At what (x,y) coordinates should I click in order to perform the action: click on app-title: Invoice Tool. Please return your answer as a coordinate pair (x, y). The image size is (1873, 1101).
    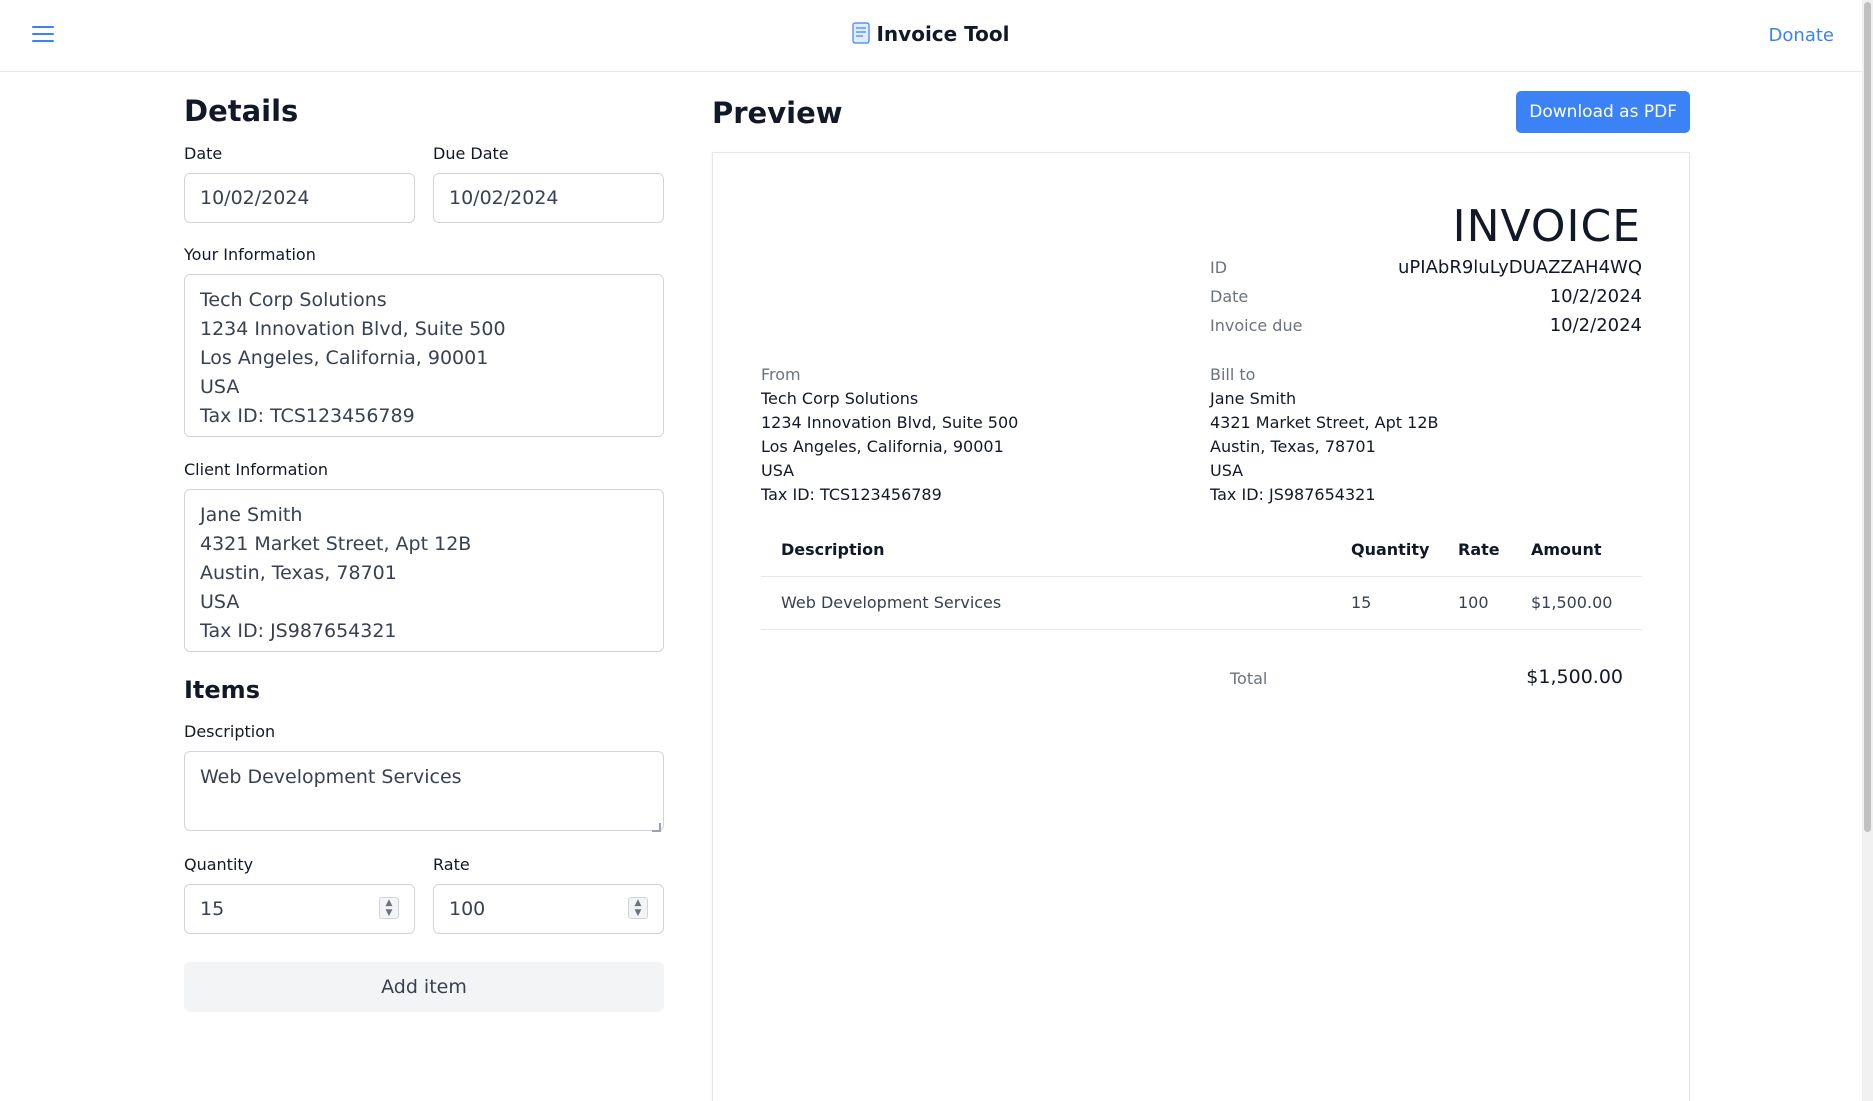
    Looking at the image, I should click on (931, 35).